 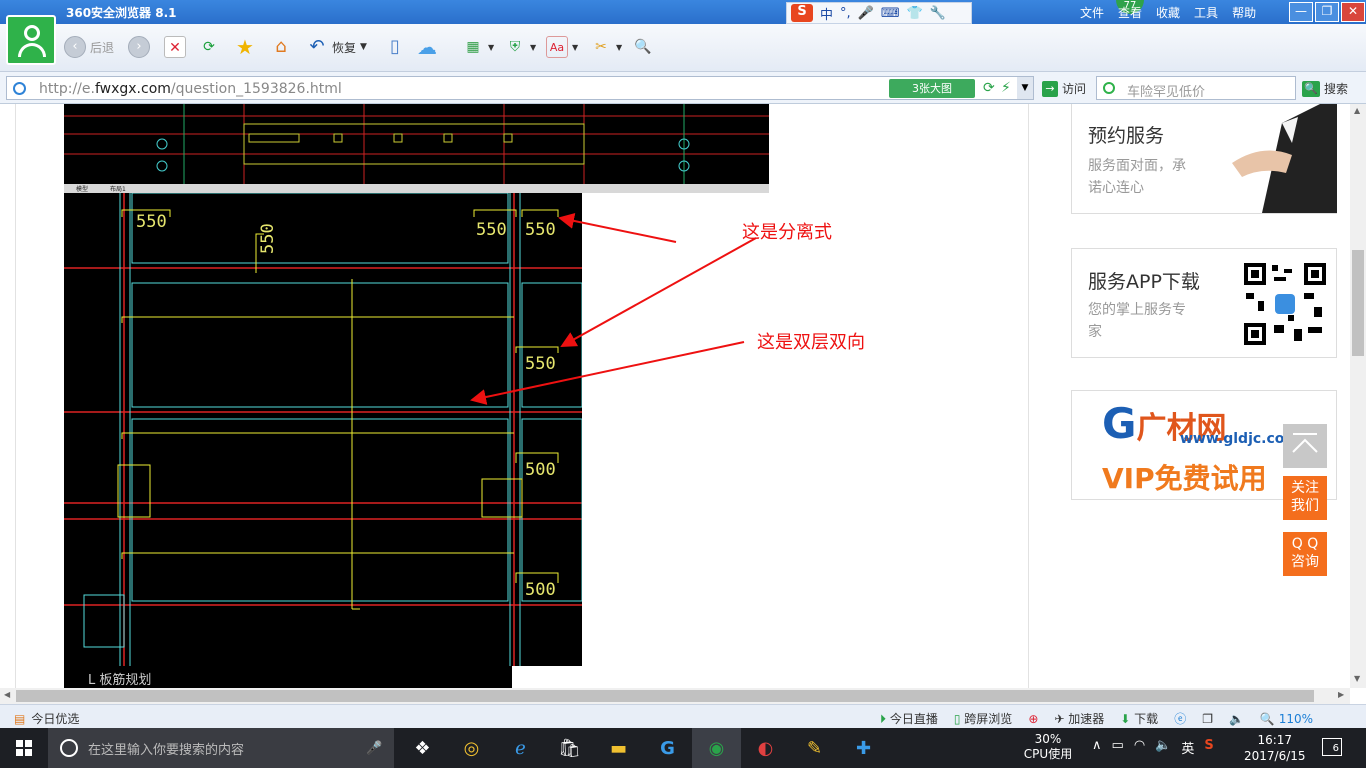 What do you see at coordinates (1028, 396) in the screenshot?
I see `content-right-border` at bounding box center [1028, 396].